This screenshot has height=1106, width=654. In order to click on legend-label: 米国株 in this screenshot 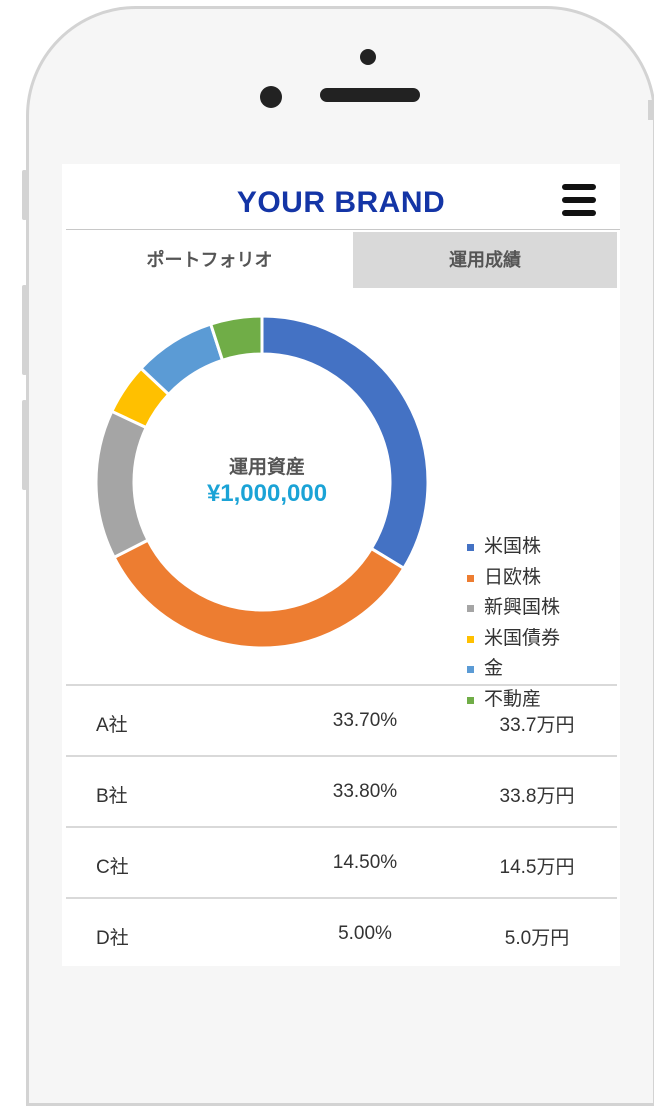, I will do `click(513, 546)`.